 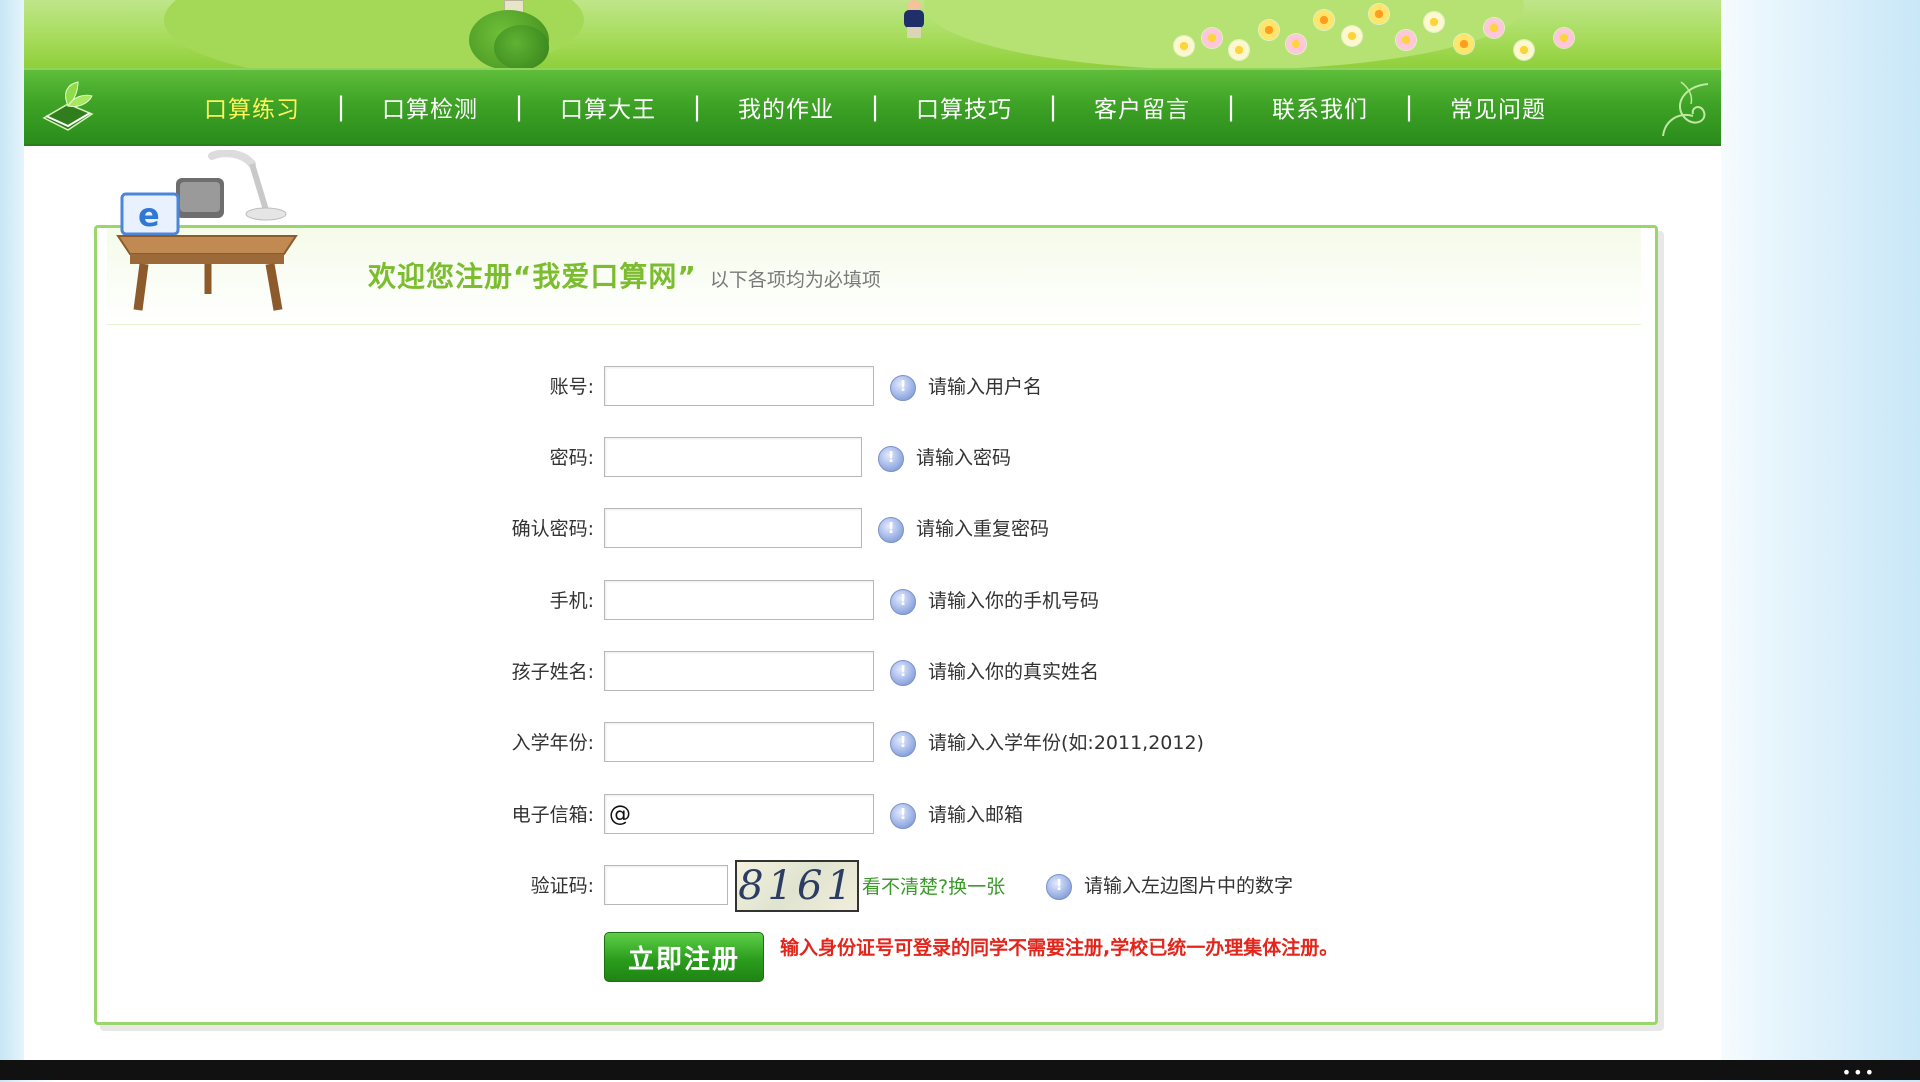 I want to click on captcha-image: 8161, so click(x=797, y=886).